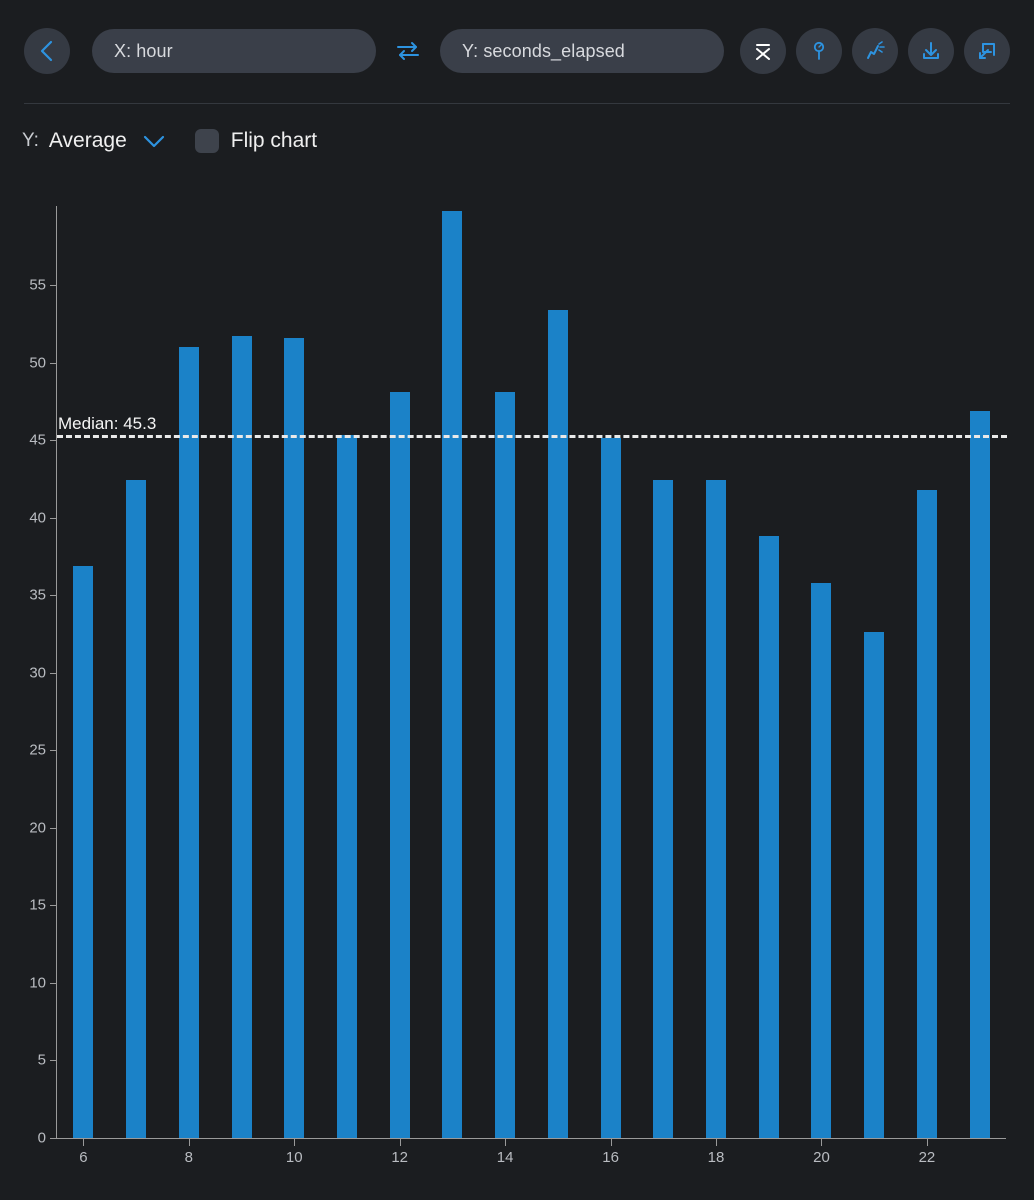  Describe the element at coordinates (37, 595) in the screenshot. I see `y-tick-label: 35` at that location.